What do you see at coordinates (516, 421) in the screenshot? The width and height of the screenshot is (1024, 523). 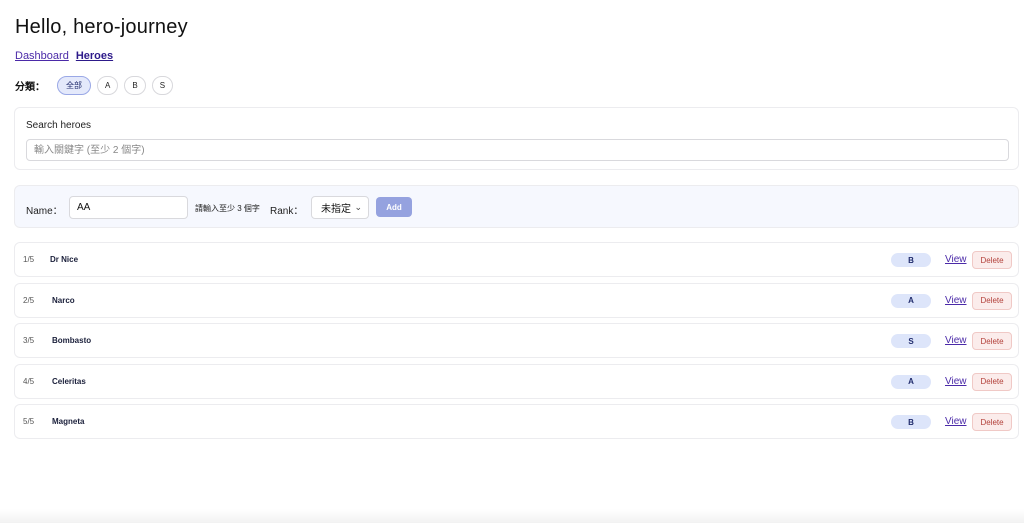 I see `hero-row: 5/5 Magneta B View Delete` at bounding box center [516, 421].